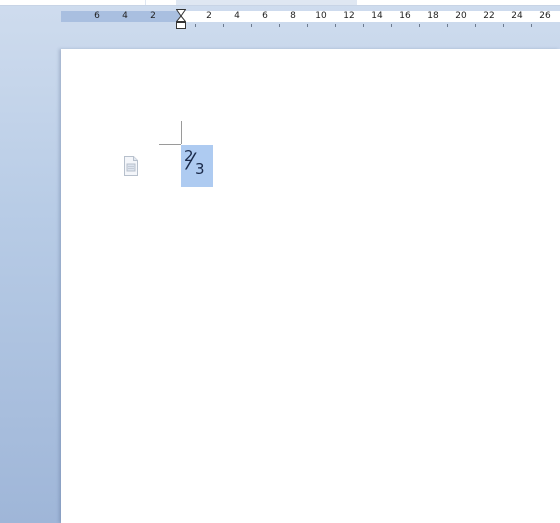 This screenshot has height=523, width=560. Describe the element at coordinates (545, 16) in the screenshot. I see `ruler-label: 26` at that location.